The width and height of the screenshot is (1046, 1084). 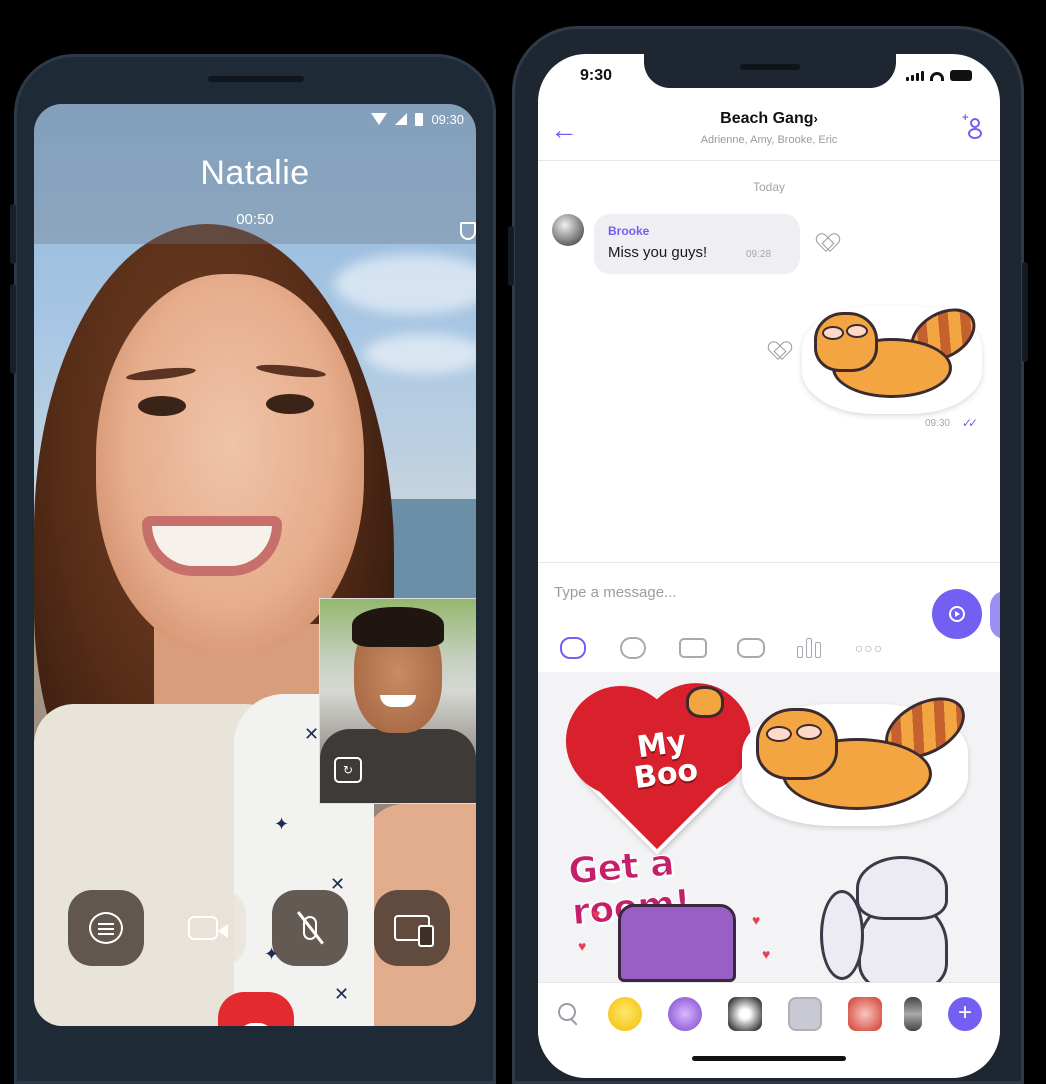 What do you see at coordinates (759, 254) in the screenshot?
I see `message-time: 09:28` at bounding box center [759, 254].